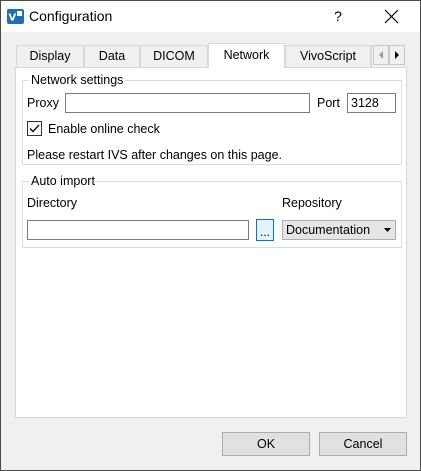  What do you see at coordinates (71, 16) in the screenshot?
I see `window-title: Configuration` at bounding box center [71, 16].